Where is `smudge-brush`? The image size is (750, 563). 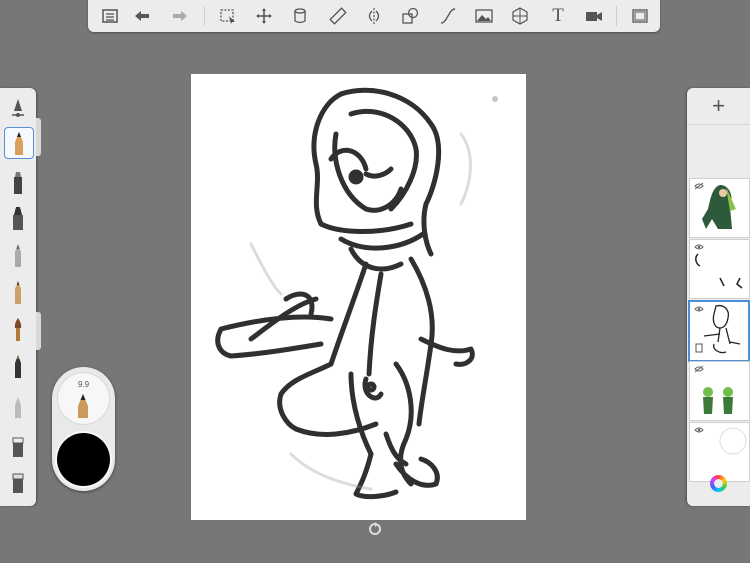
smudge-brush is located at coordinates (18, 406).